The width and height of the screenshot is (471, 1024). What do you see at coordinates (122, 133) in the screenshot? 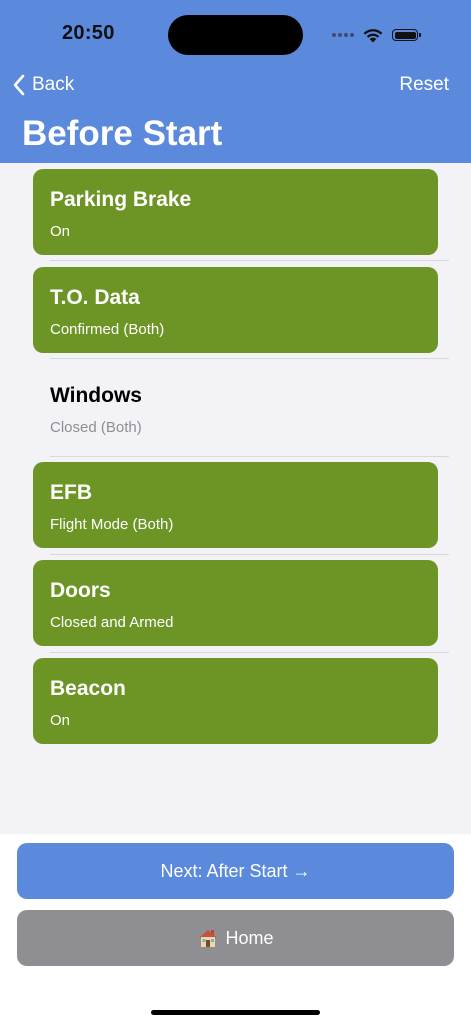
I see `page-title: Before Start` at bounding box center [122, 133].